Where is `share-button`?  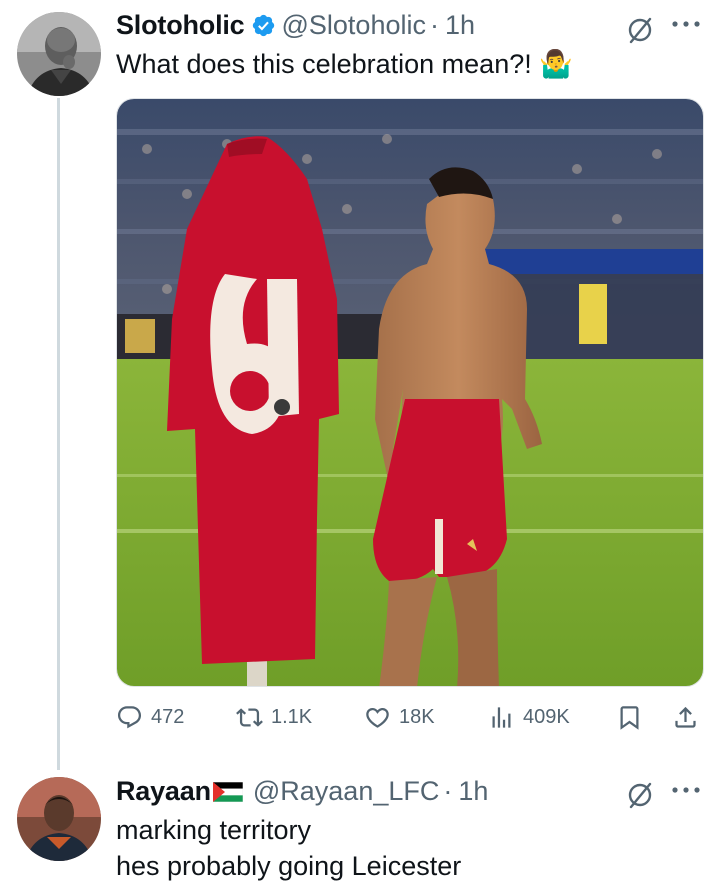 share-button is located at coordinates (685, 717).